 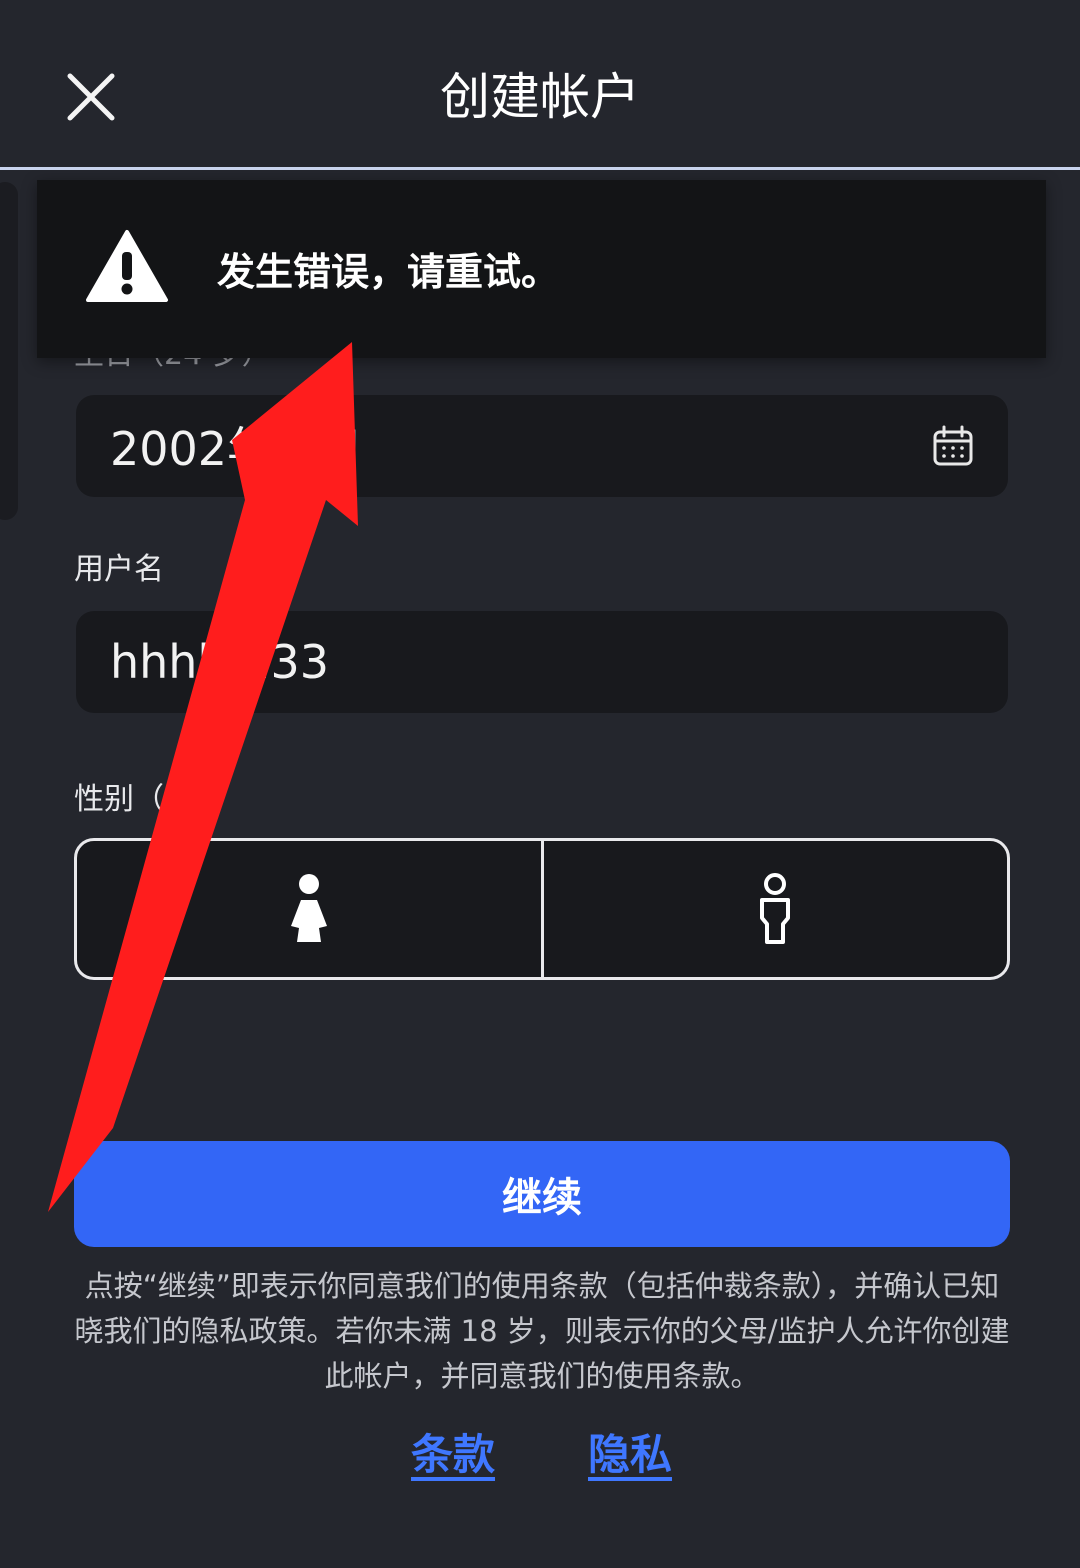 I want to click on header-divider, so click(x=540, y=168).